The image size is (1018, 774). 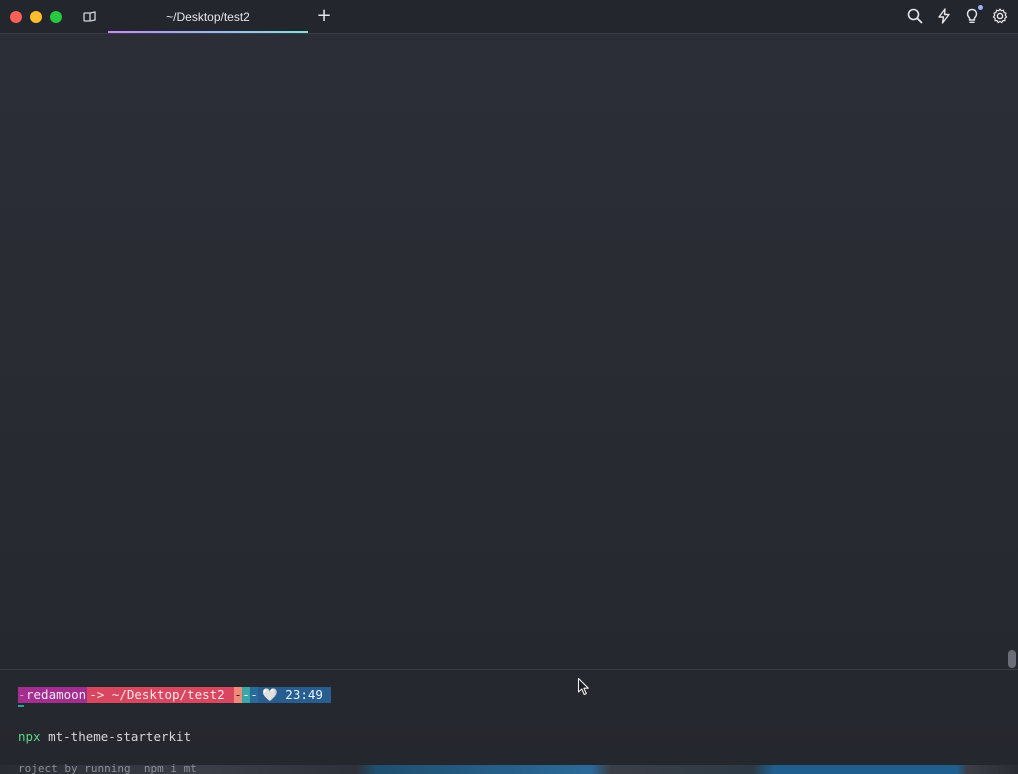 What do you see at coordinates (16, 17) in the screenshot?
I see `close-window-button` at bounding box center [16, 17].